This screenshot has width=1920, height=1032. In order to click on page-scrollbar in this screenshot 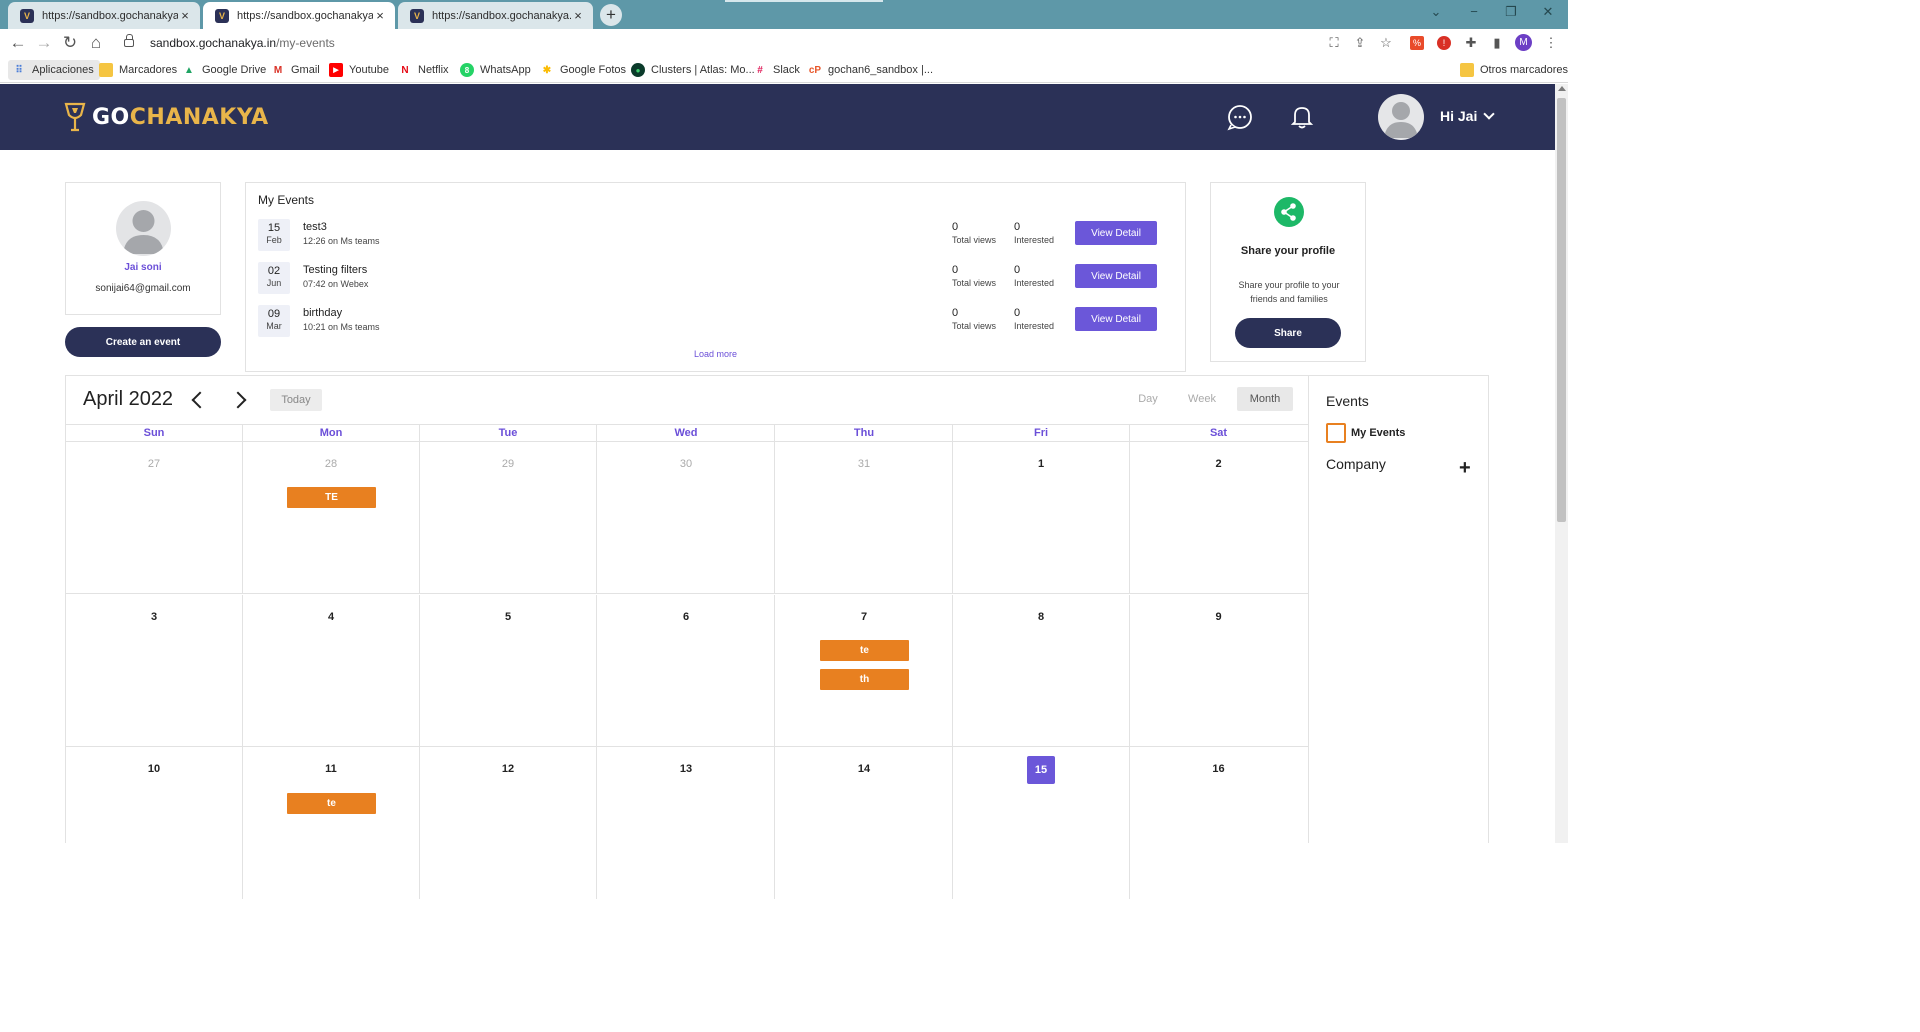, I will do `click(1561, 463)`.